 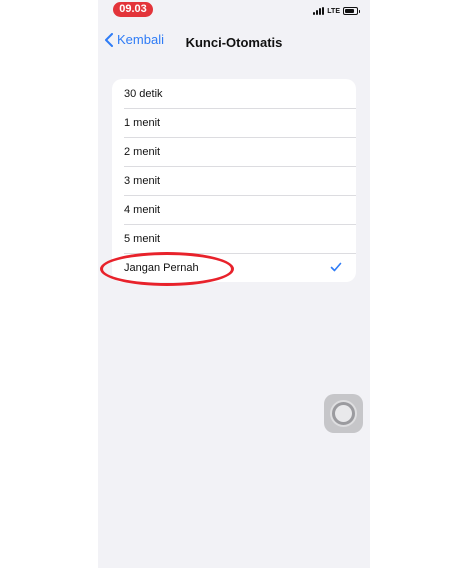 I want to click on battery-icon, so click(x=351, y=11).